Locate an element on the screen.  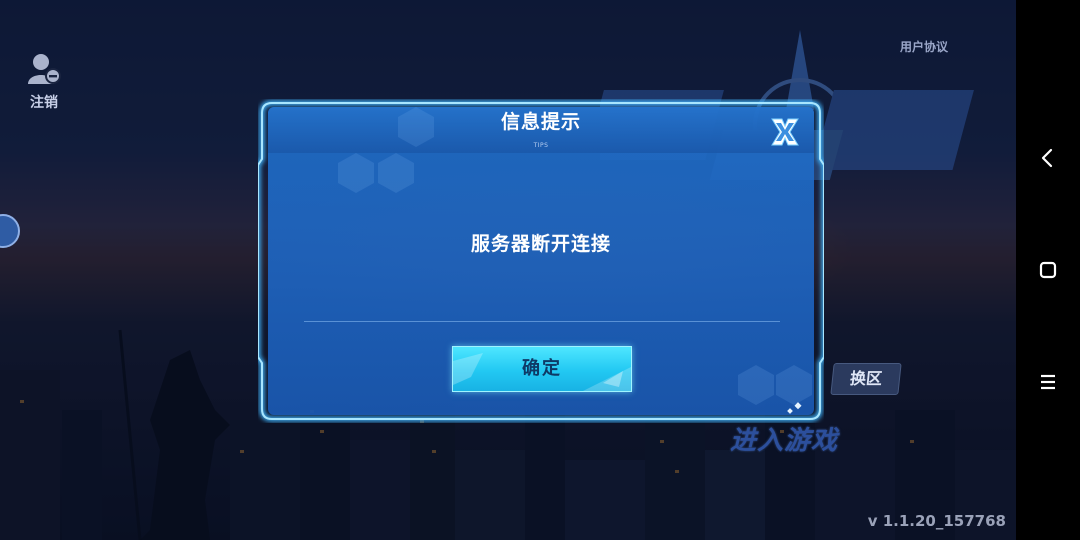
logout-label: 注销 is located at coordinates (44, 103).